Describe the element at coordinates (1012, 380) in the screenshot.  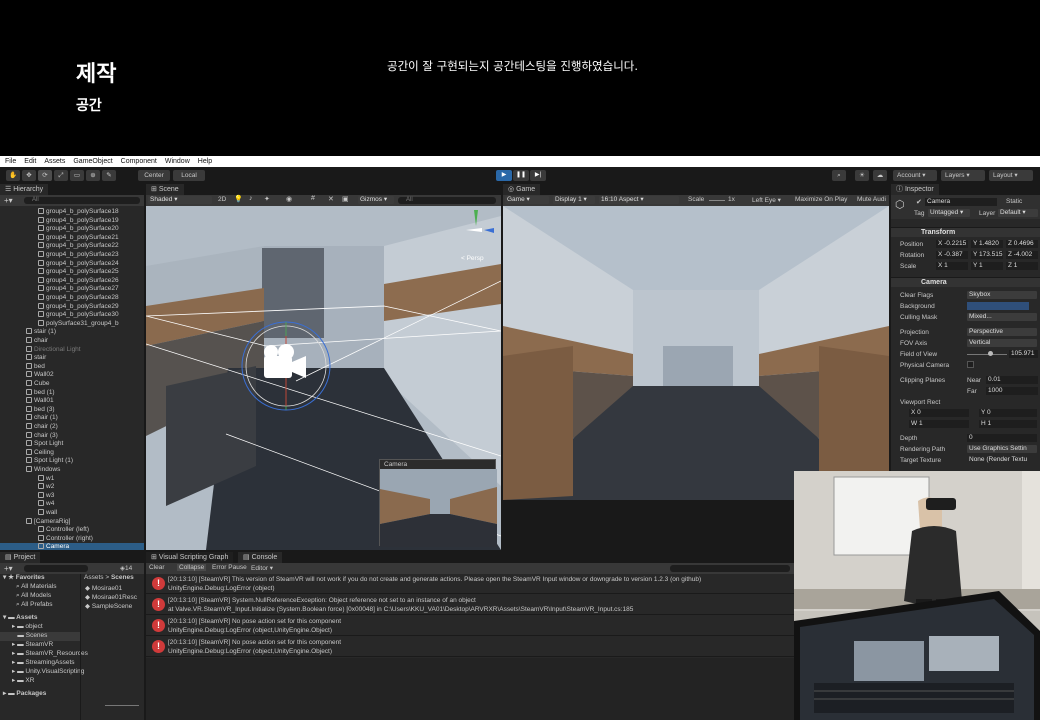
I see `near-value: 0.01` at that location.